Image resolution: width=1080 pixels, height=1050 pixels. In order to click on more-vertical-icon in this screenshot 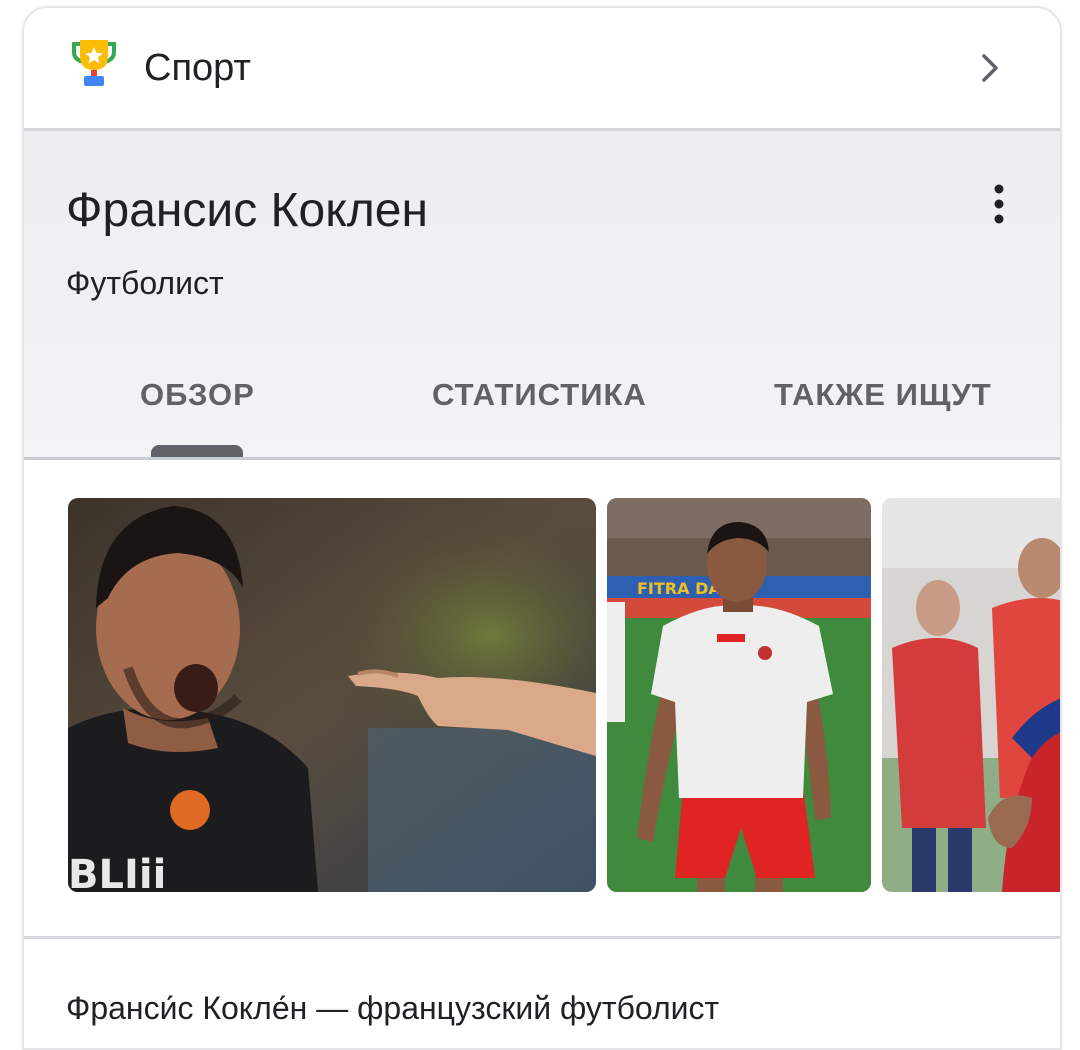, I will do `click(999, 204)`.